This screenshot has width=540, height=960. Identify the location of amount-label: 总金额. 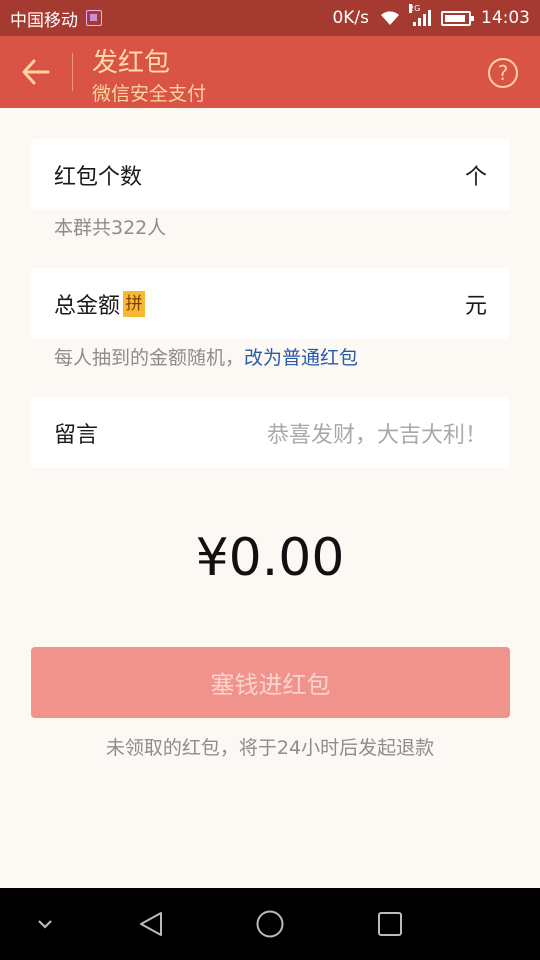
(87, 306).